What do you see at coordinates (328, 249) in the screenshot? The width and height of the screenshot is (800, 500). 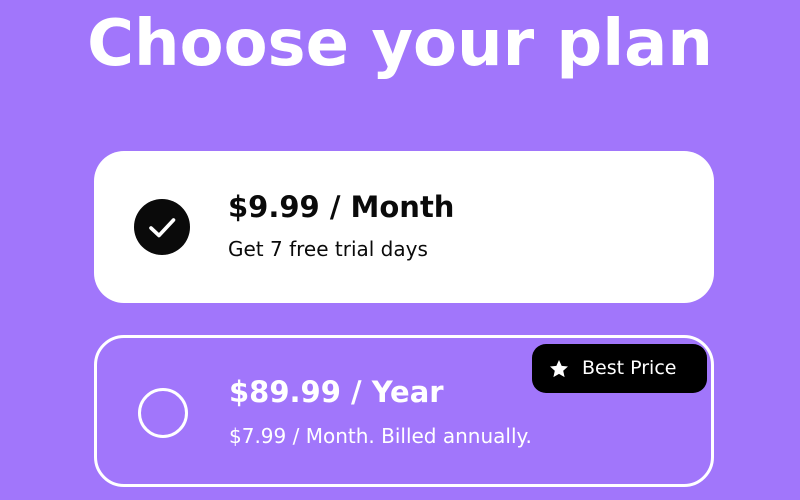 I see `plan-description: Get 7 free trial days` at bounding box center [328, 249].